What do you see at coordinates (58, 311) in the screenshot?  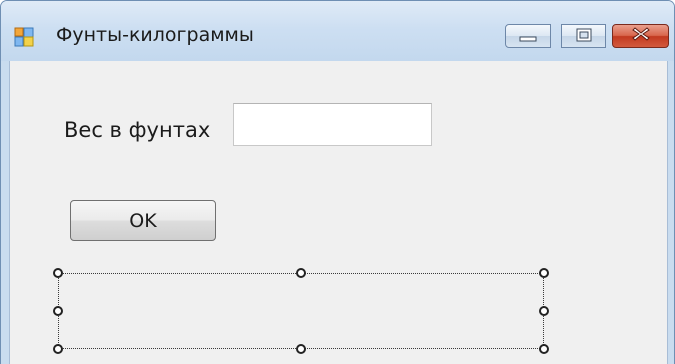 I see `resize-handle-left` at bounding box center [58, 311].